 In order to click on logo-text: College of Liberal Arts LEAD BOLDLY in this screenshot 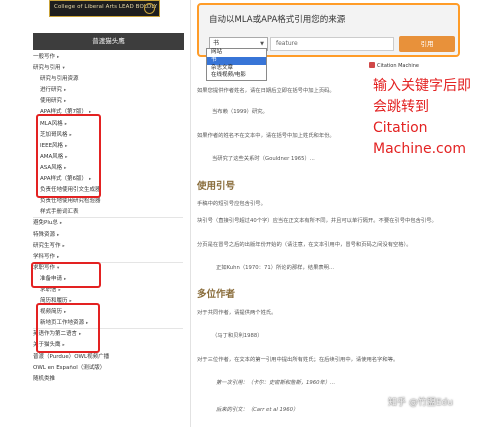, I will do `click(106, 7)`.